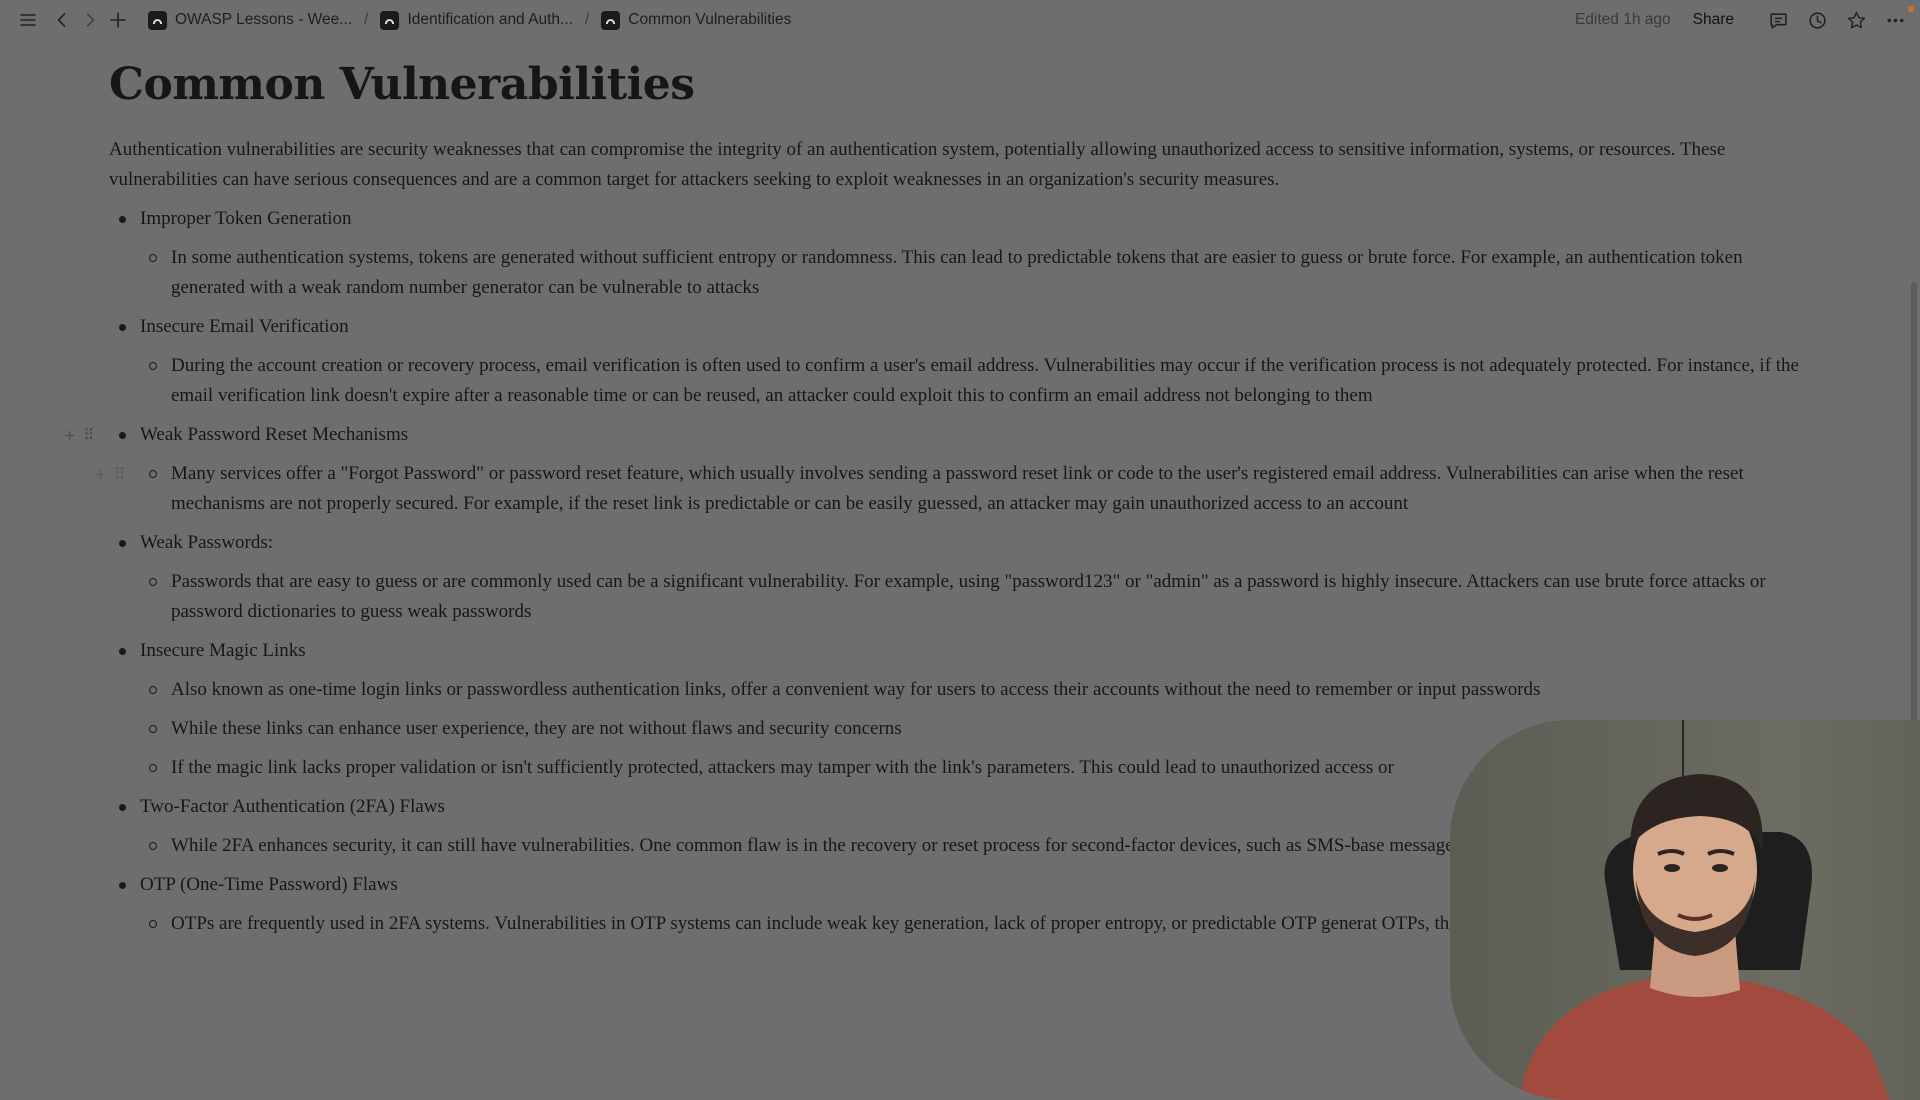  I want to click on list-item-heading: Improper Token Generation, so click(246, 218).